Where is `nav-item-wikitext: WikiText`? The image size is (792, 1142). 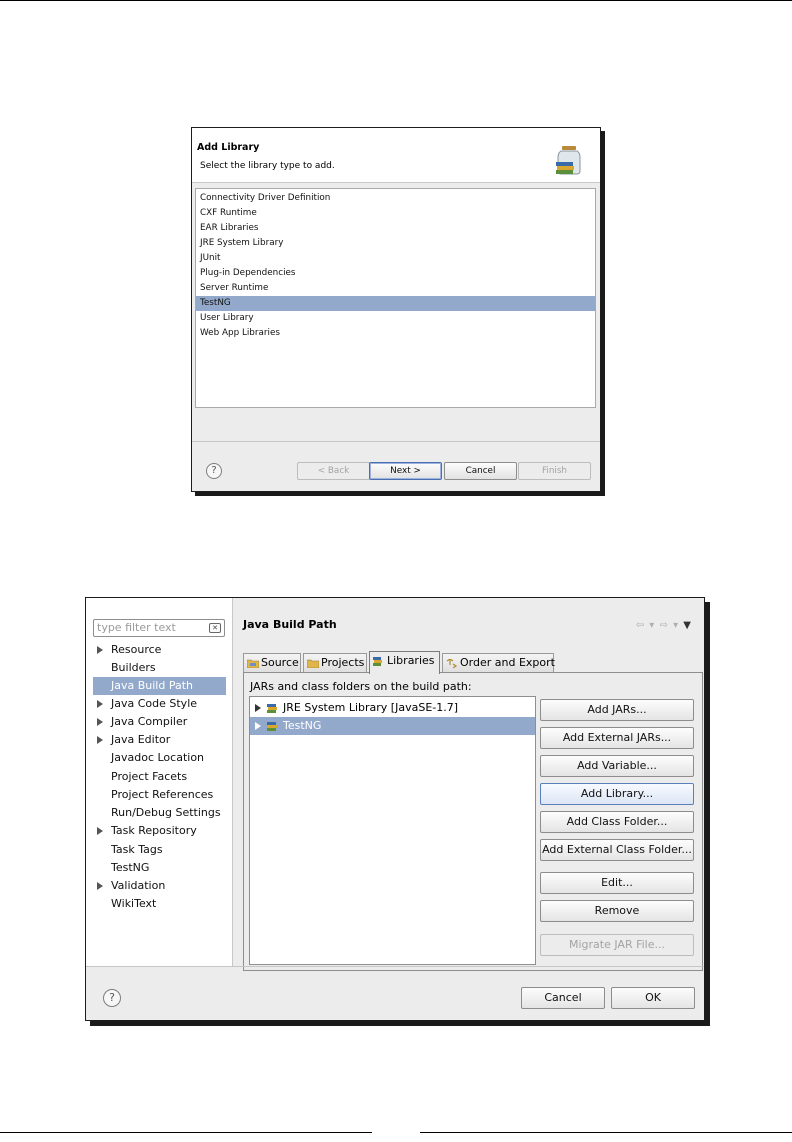 nav-item-wikitext: WikiText is located at coordinates (159, 904).